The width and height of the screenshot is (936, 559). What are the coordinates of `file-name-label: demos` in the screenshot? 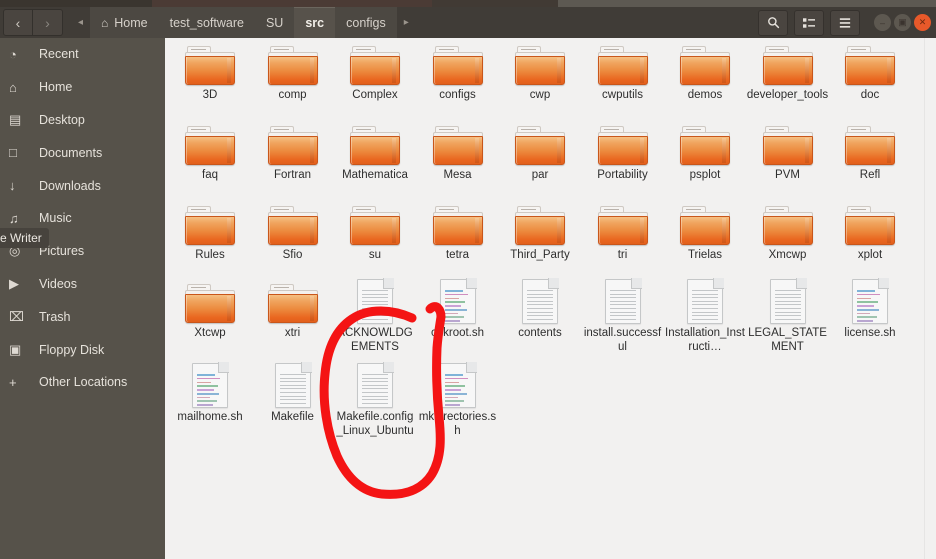 It's located at (705, 95).